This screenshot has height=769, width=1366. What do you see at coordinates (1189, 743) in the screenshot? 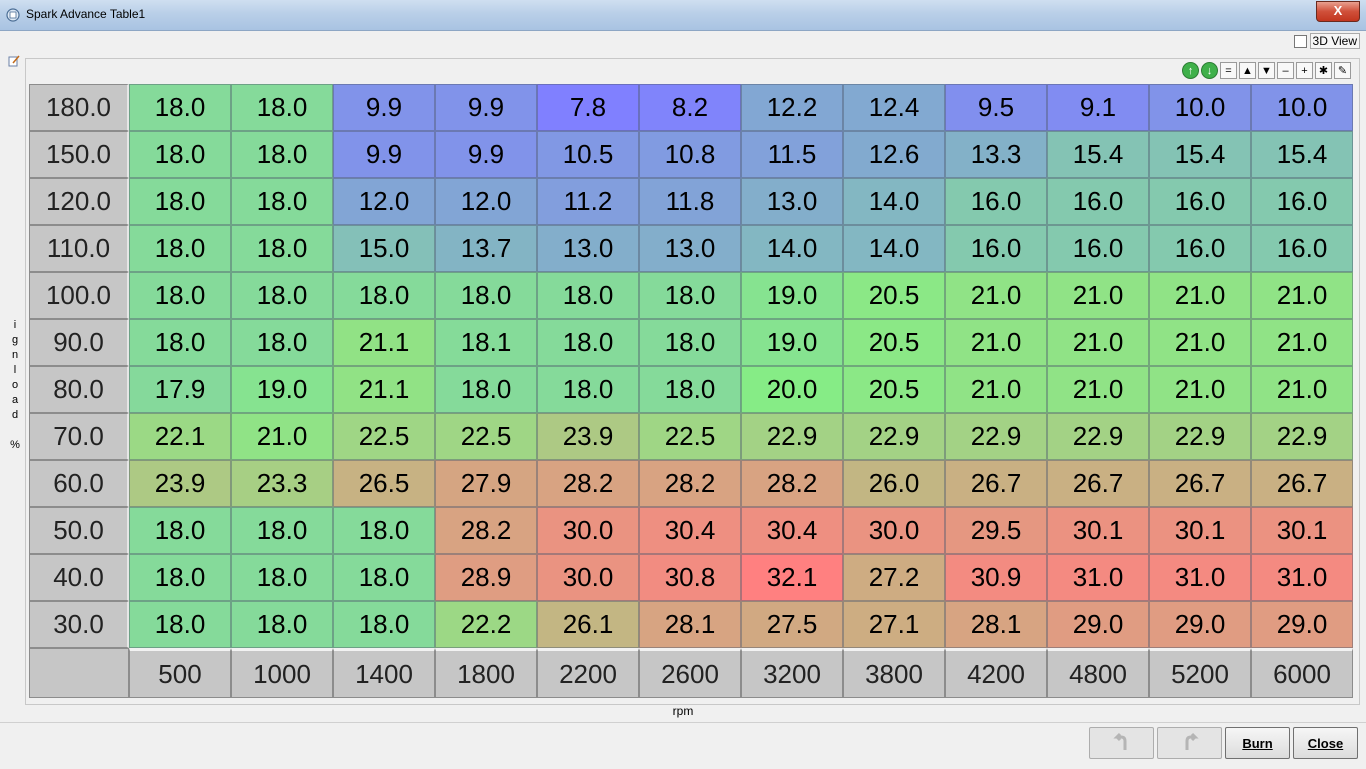
I see `redo-button` at bounding box center [1189, 743].